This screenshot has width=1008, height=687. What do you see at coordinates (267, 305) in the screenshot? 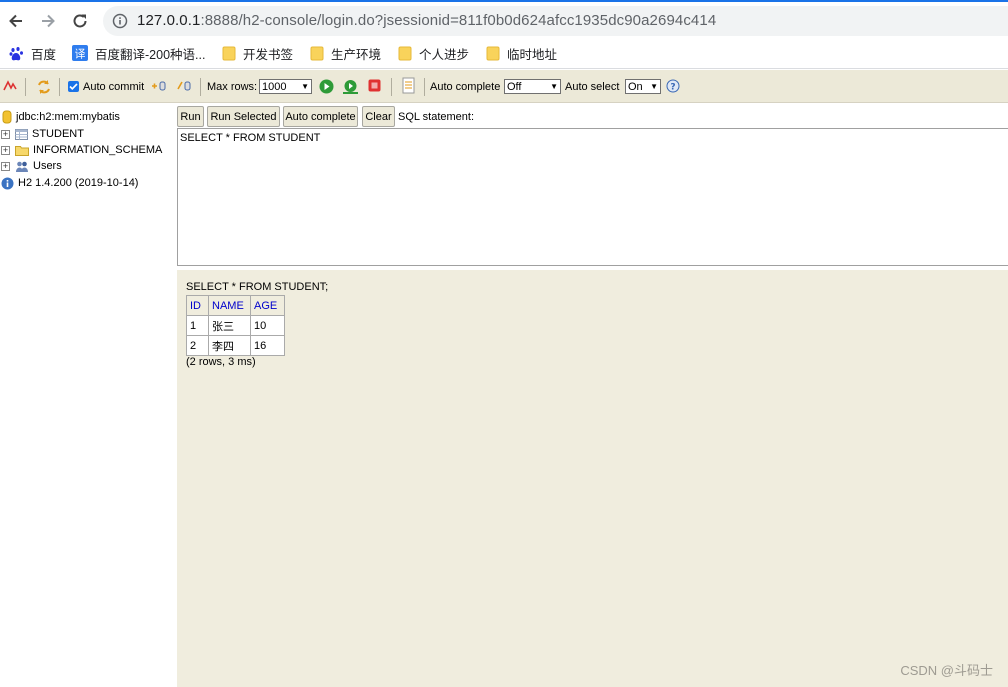
I see `column-header-age: AGE` at bounding box center [267, 305].